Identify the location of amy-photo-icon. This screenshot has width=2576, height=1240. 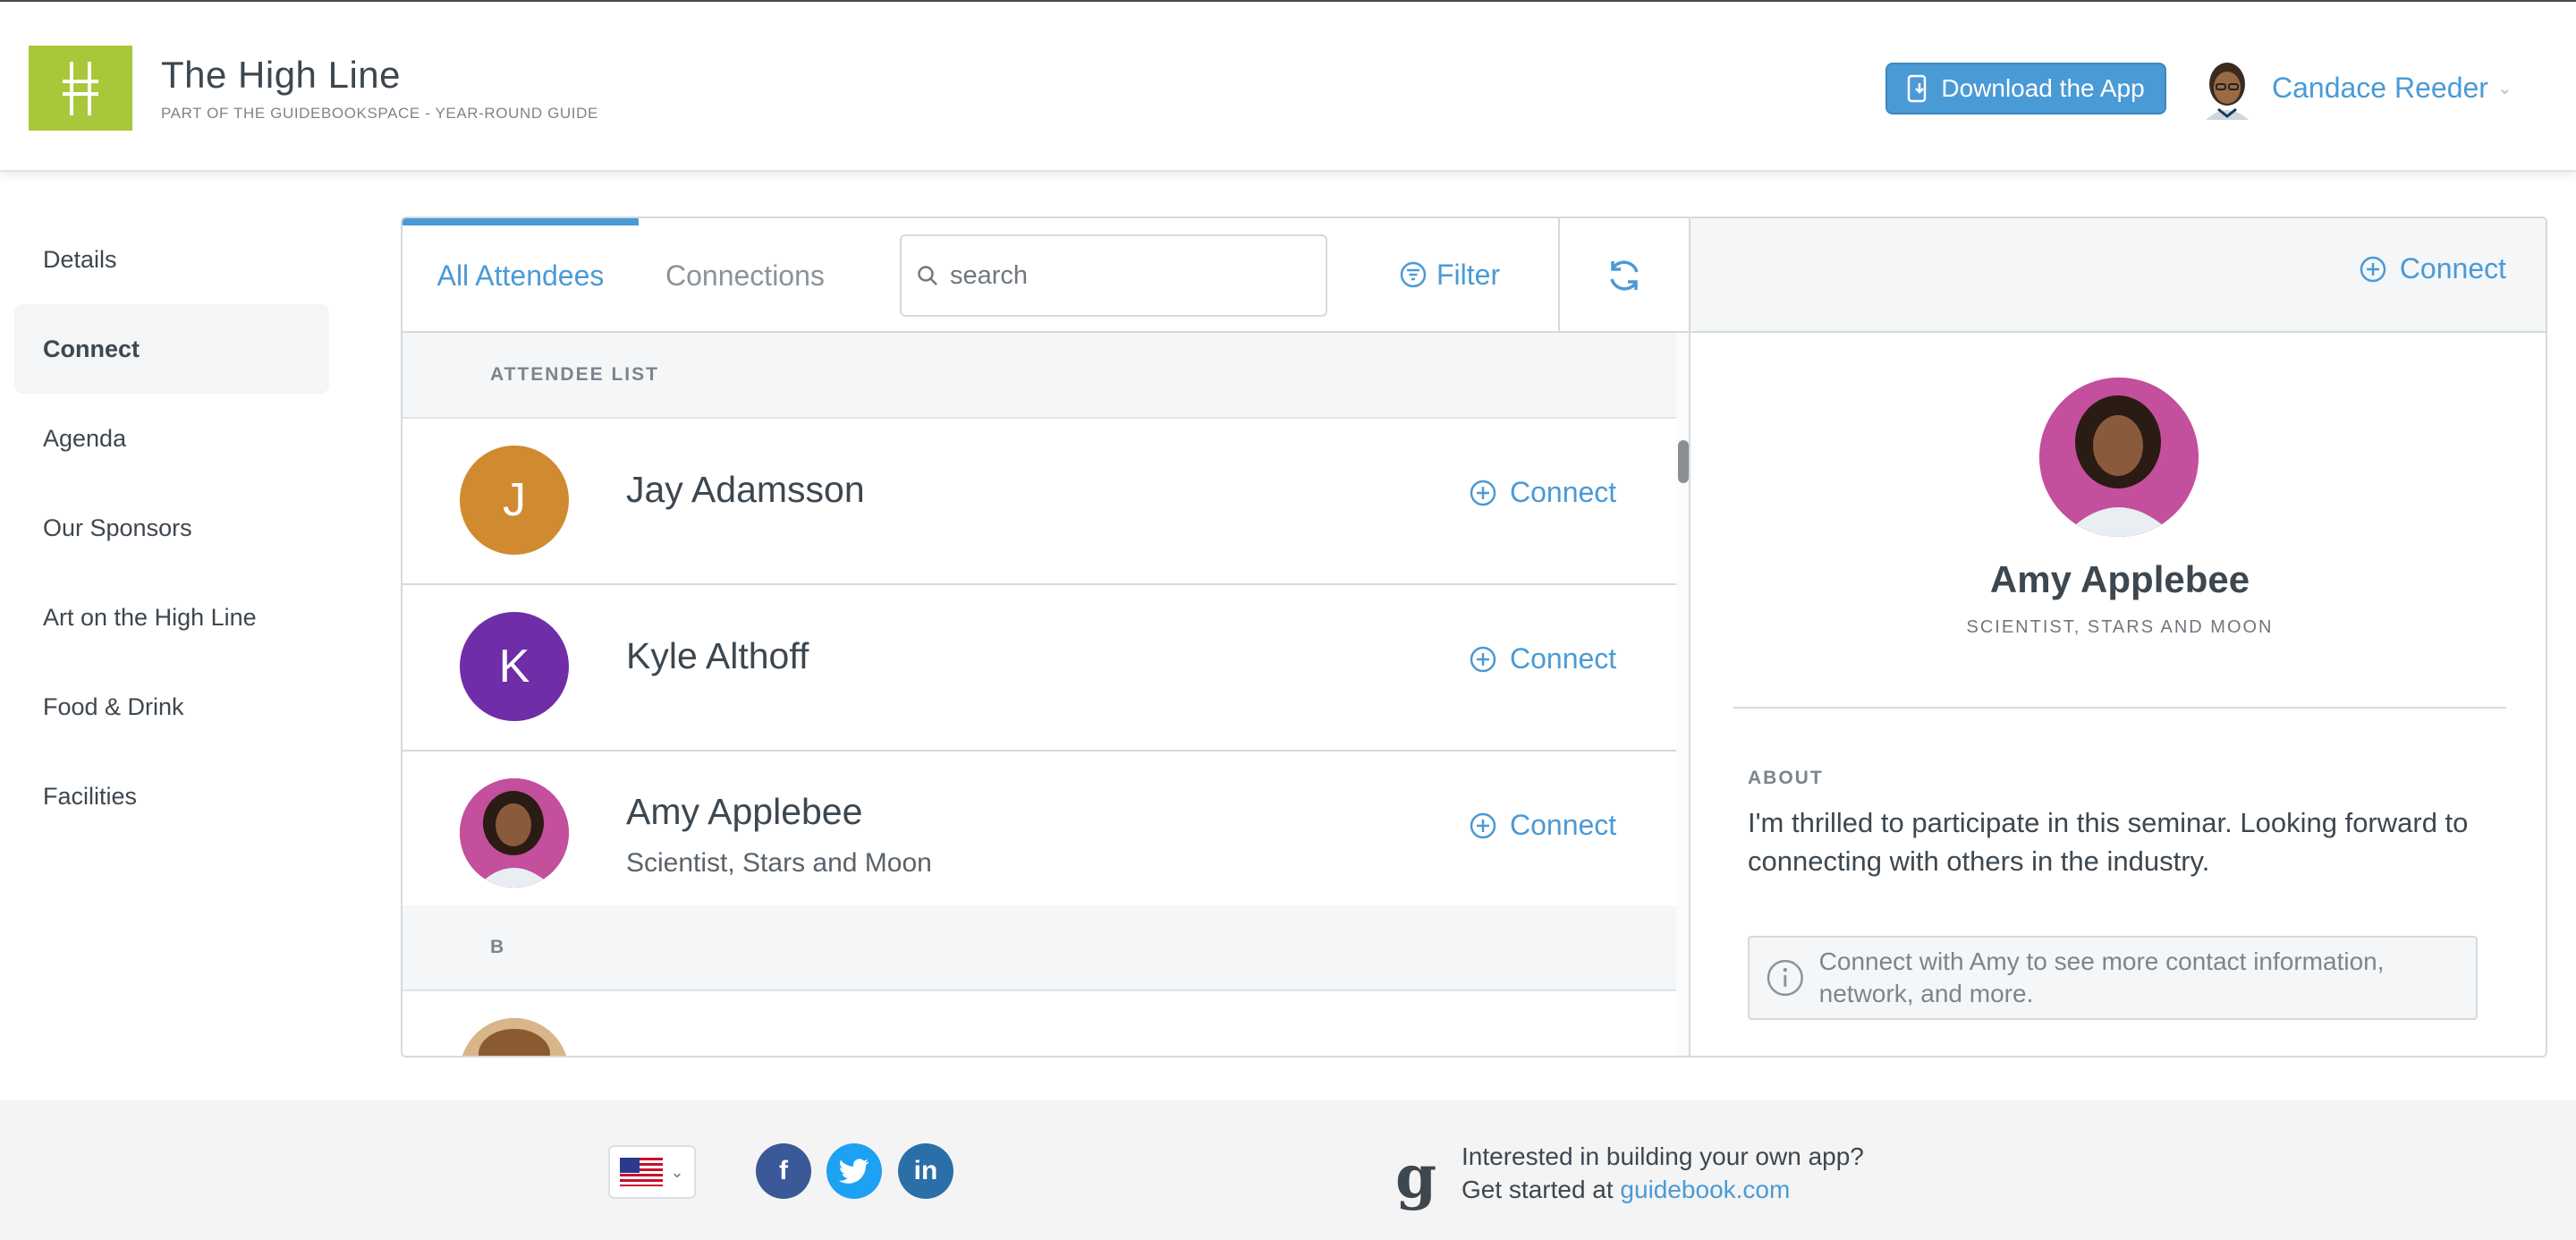
(514, 833).